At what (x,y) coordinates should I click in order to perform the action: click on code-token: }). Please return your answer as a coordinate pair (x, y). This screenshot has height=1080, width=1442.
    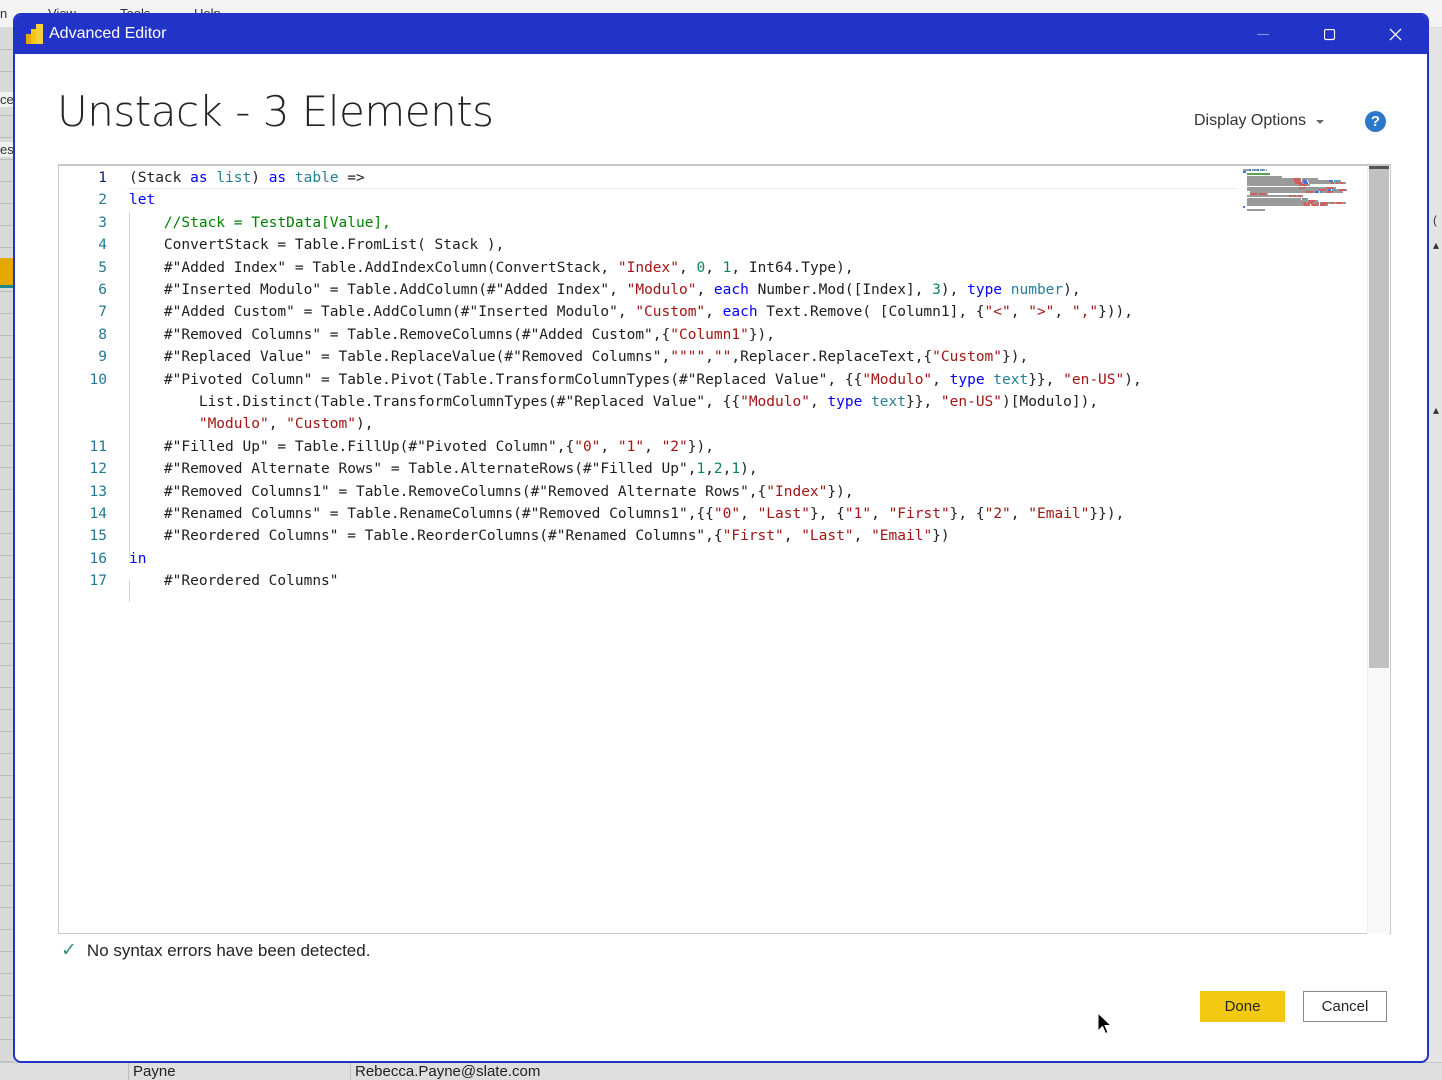
    Looking at the image, I should click on (941, 536).